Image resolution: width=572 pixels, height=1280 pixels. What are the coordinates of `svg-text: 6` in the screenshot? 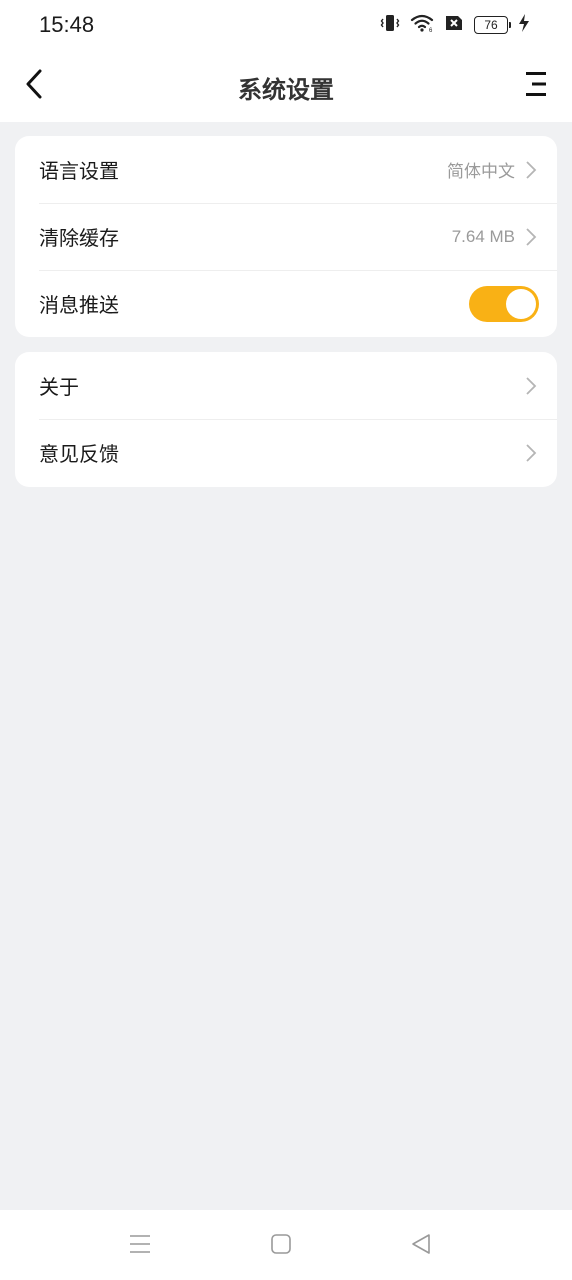 It's located at (431, 30).